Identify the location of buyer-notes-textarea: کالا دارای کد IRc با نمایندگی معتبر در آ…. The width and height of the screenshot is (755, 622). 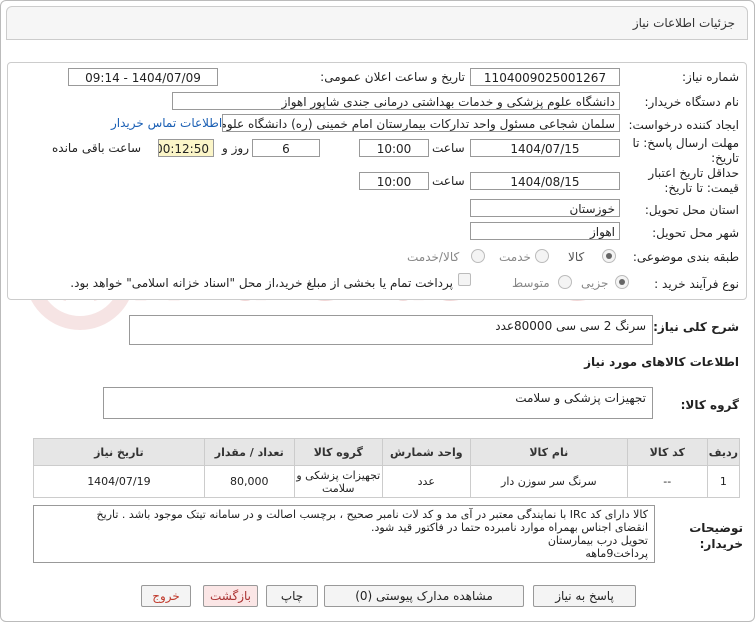
(344, 534).